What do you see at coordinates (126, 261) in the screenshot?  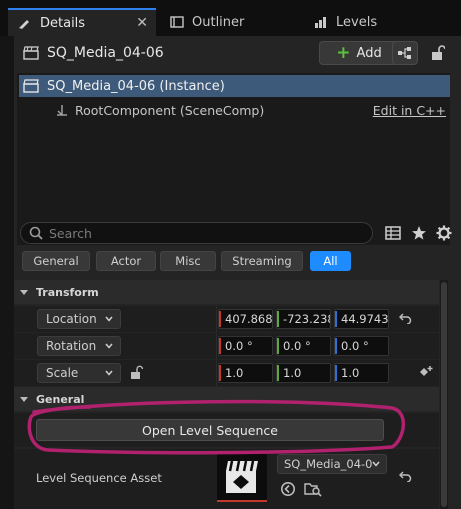 I see `filter-actor: Actor` at bounding box center [126, 261].